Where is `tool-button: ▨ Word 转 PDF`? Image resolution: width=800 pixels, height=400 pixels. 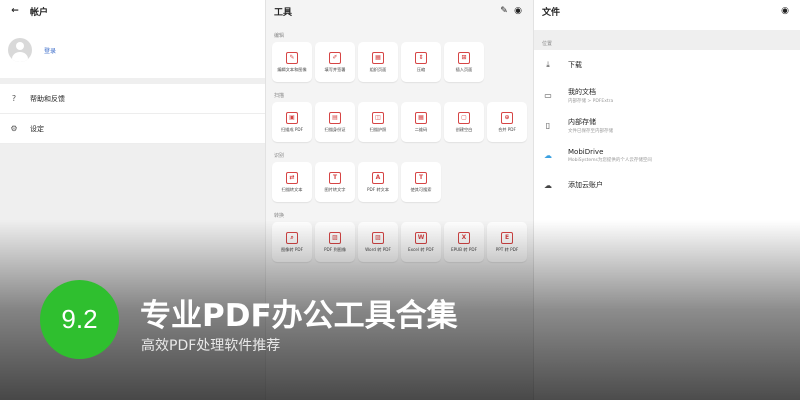
tool-button: ▨ Word 转 PDF is located at coordinates (378, 242).